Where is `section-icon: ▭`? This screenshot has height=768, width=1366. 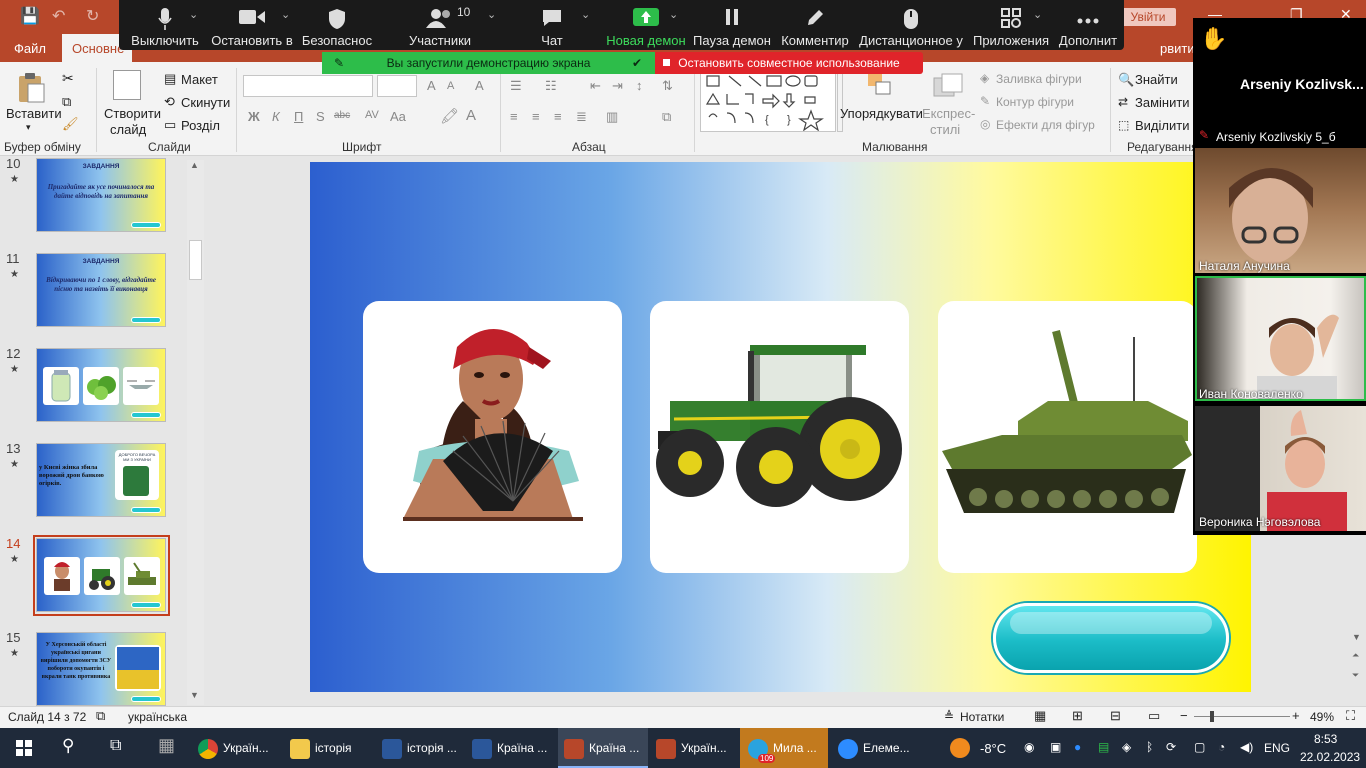 section-icon: ▭ is located at coordinates (170, 125).